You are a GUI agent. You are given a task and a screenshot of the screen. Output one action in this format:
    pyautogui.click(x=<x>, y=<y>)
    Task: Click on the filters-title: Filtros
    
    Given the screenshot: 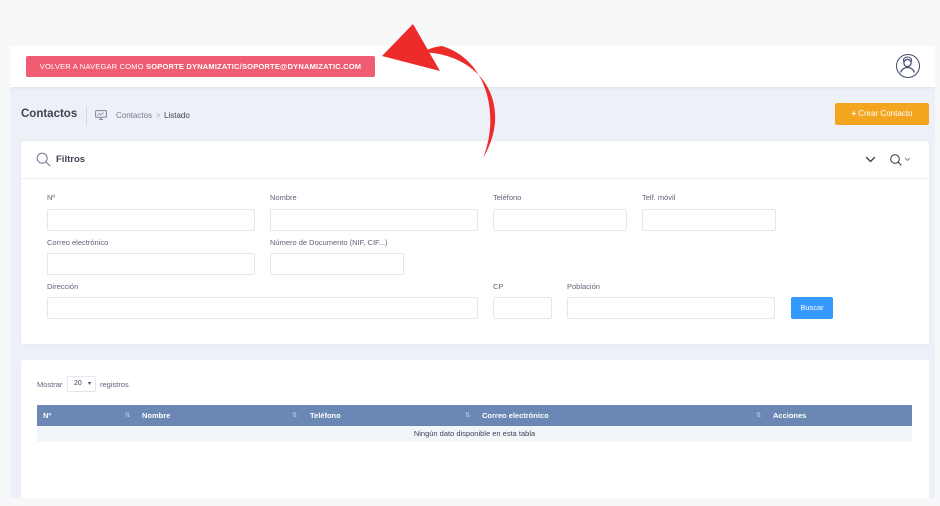 What is the action you would take?
    pyautogui.click(x=71, y=159)
    